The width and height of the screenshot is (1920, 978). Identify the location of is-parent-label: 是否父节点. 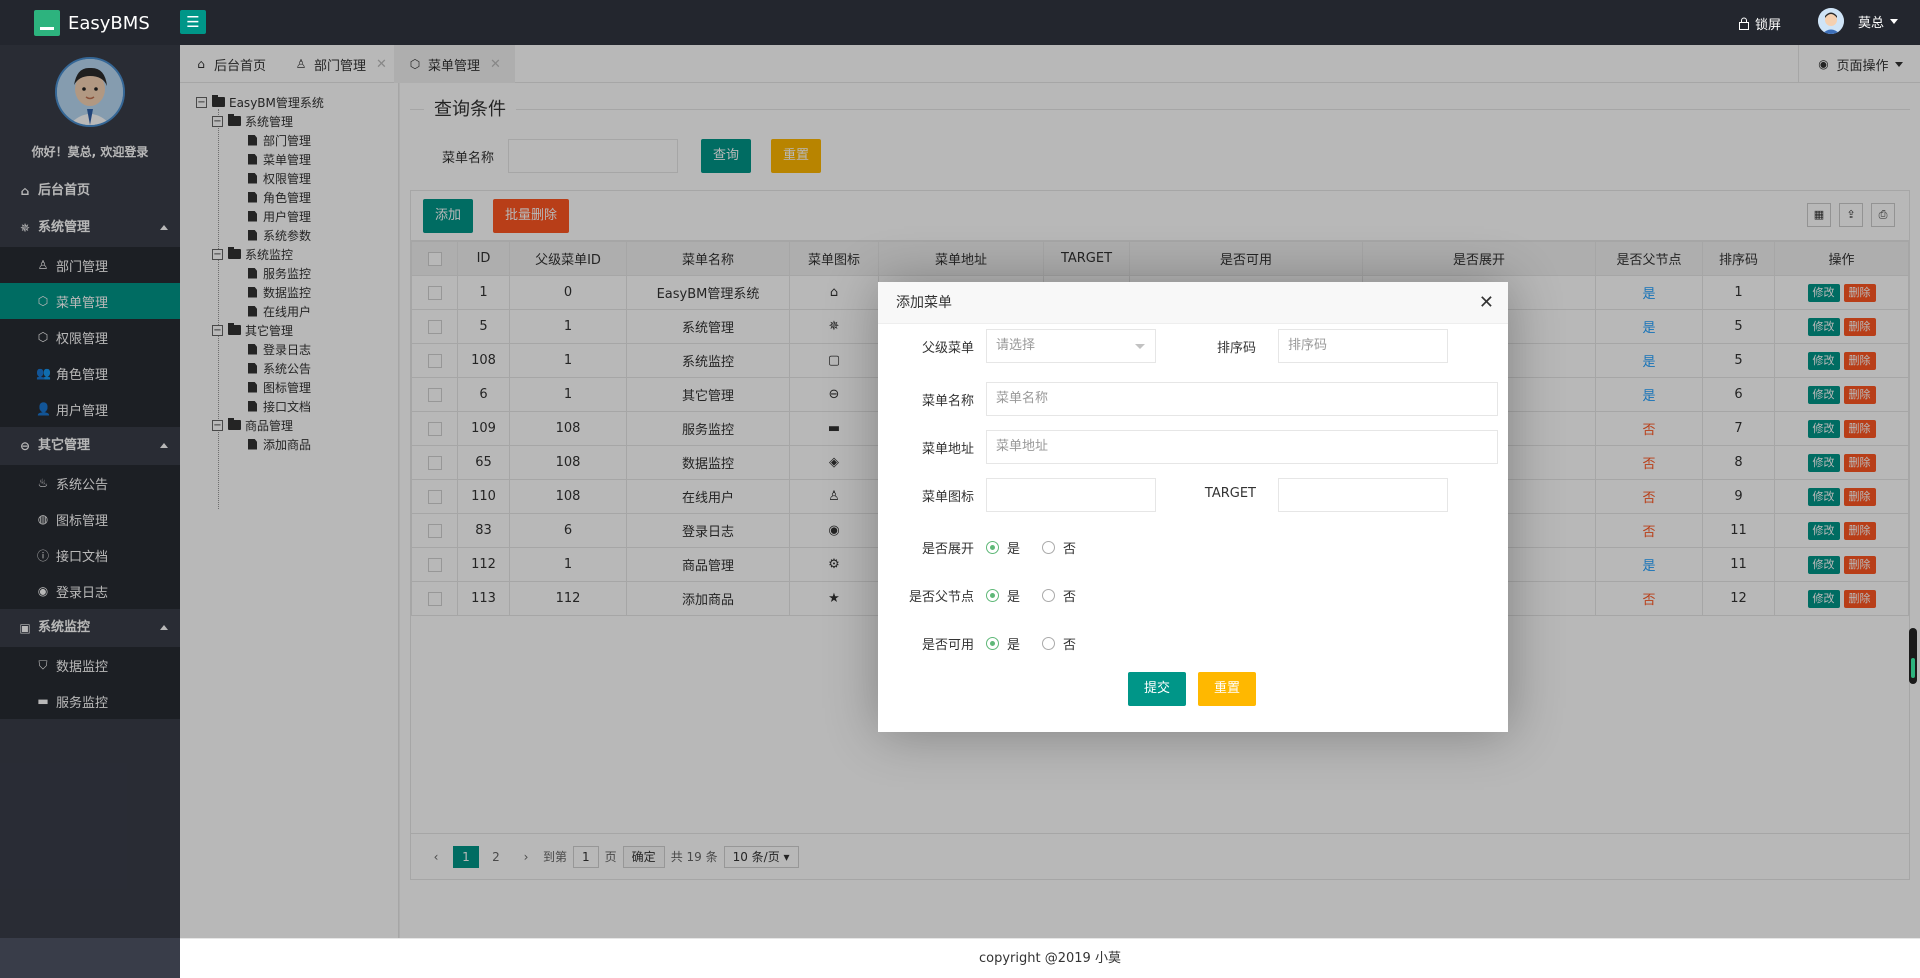
(941, 597).